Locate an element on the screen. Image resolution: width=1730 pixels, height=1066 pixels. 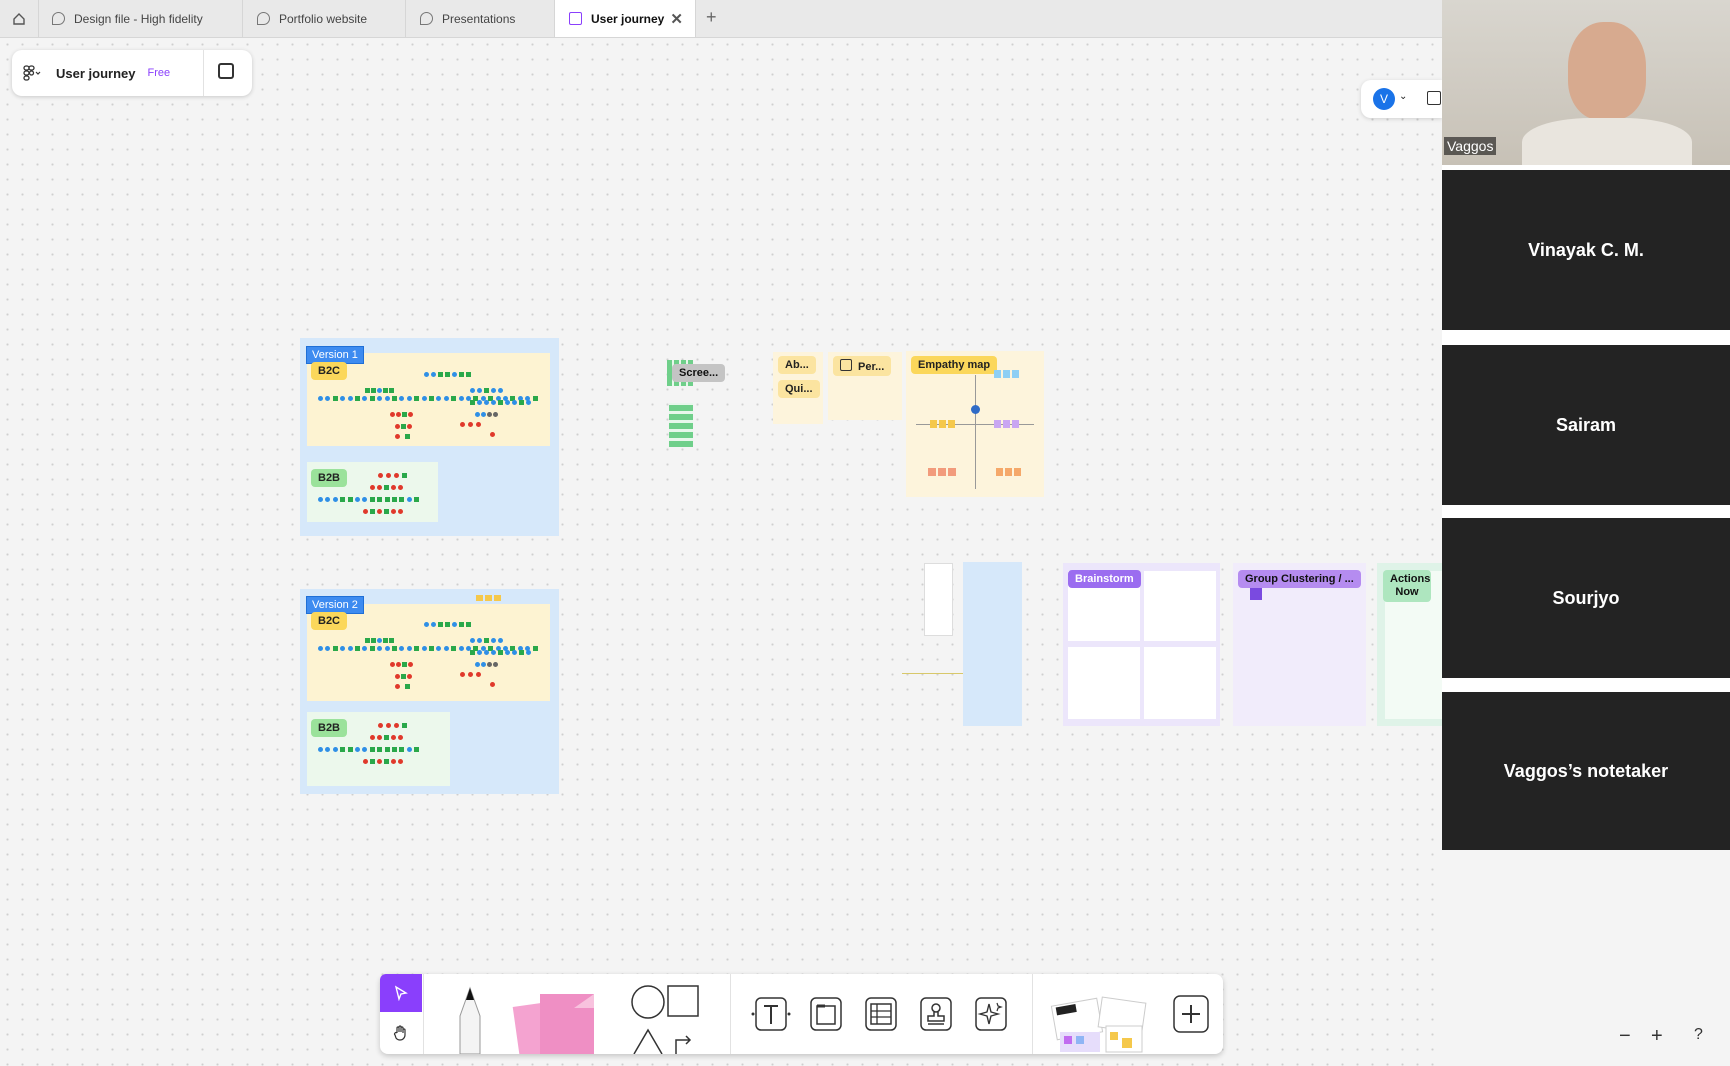
select-tool is located at coordinates (401, 993).